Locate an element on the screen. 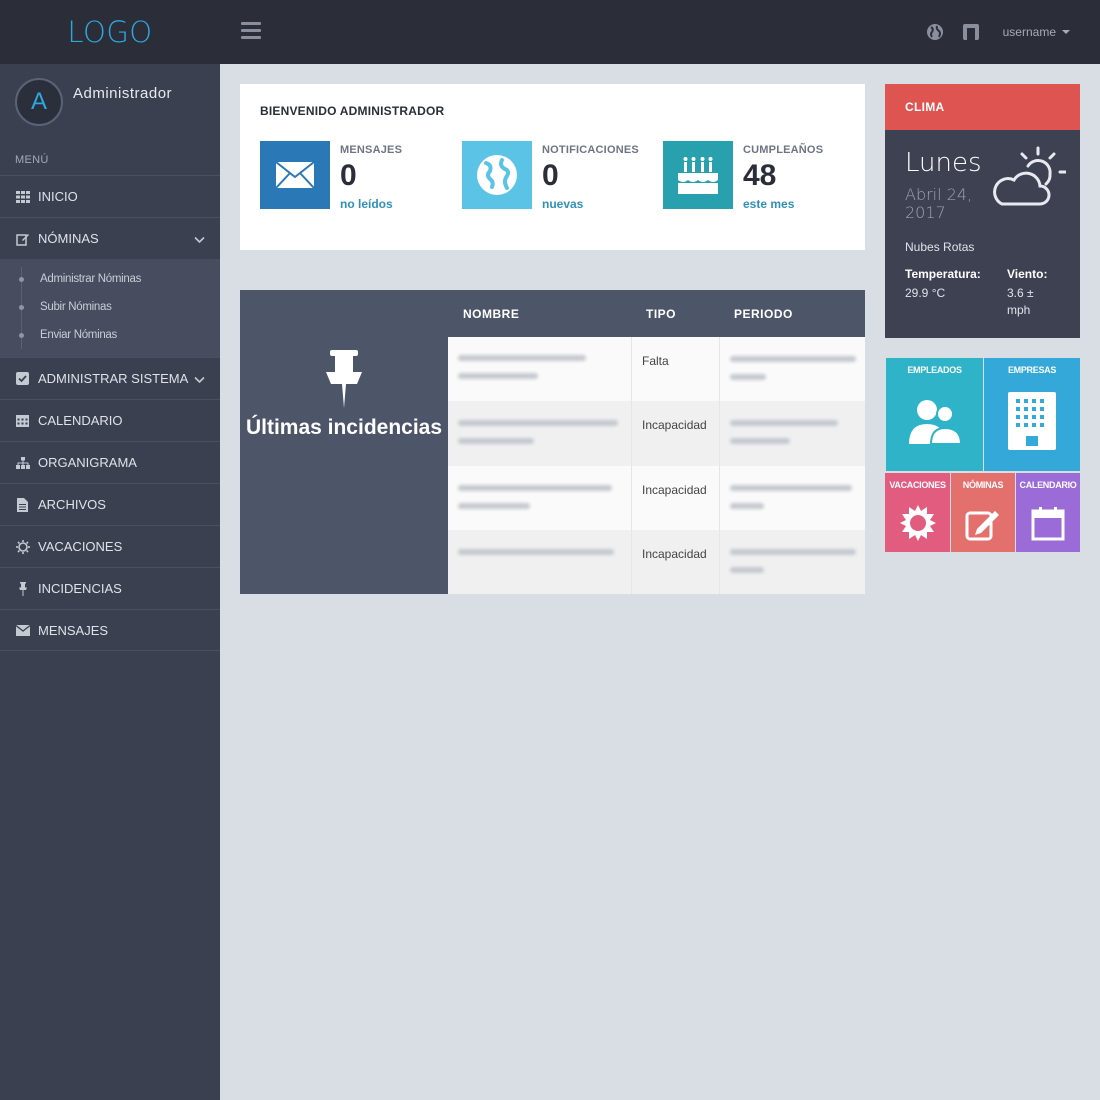  hamburger-menu-icon is located at coordinates (251, 31).